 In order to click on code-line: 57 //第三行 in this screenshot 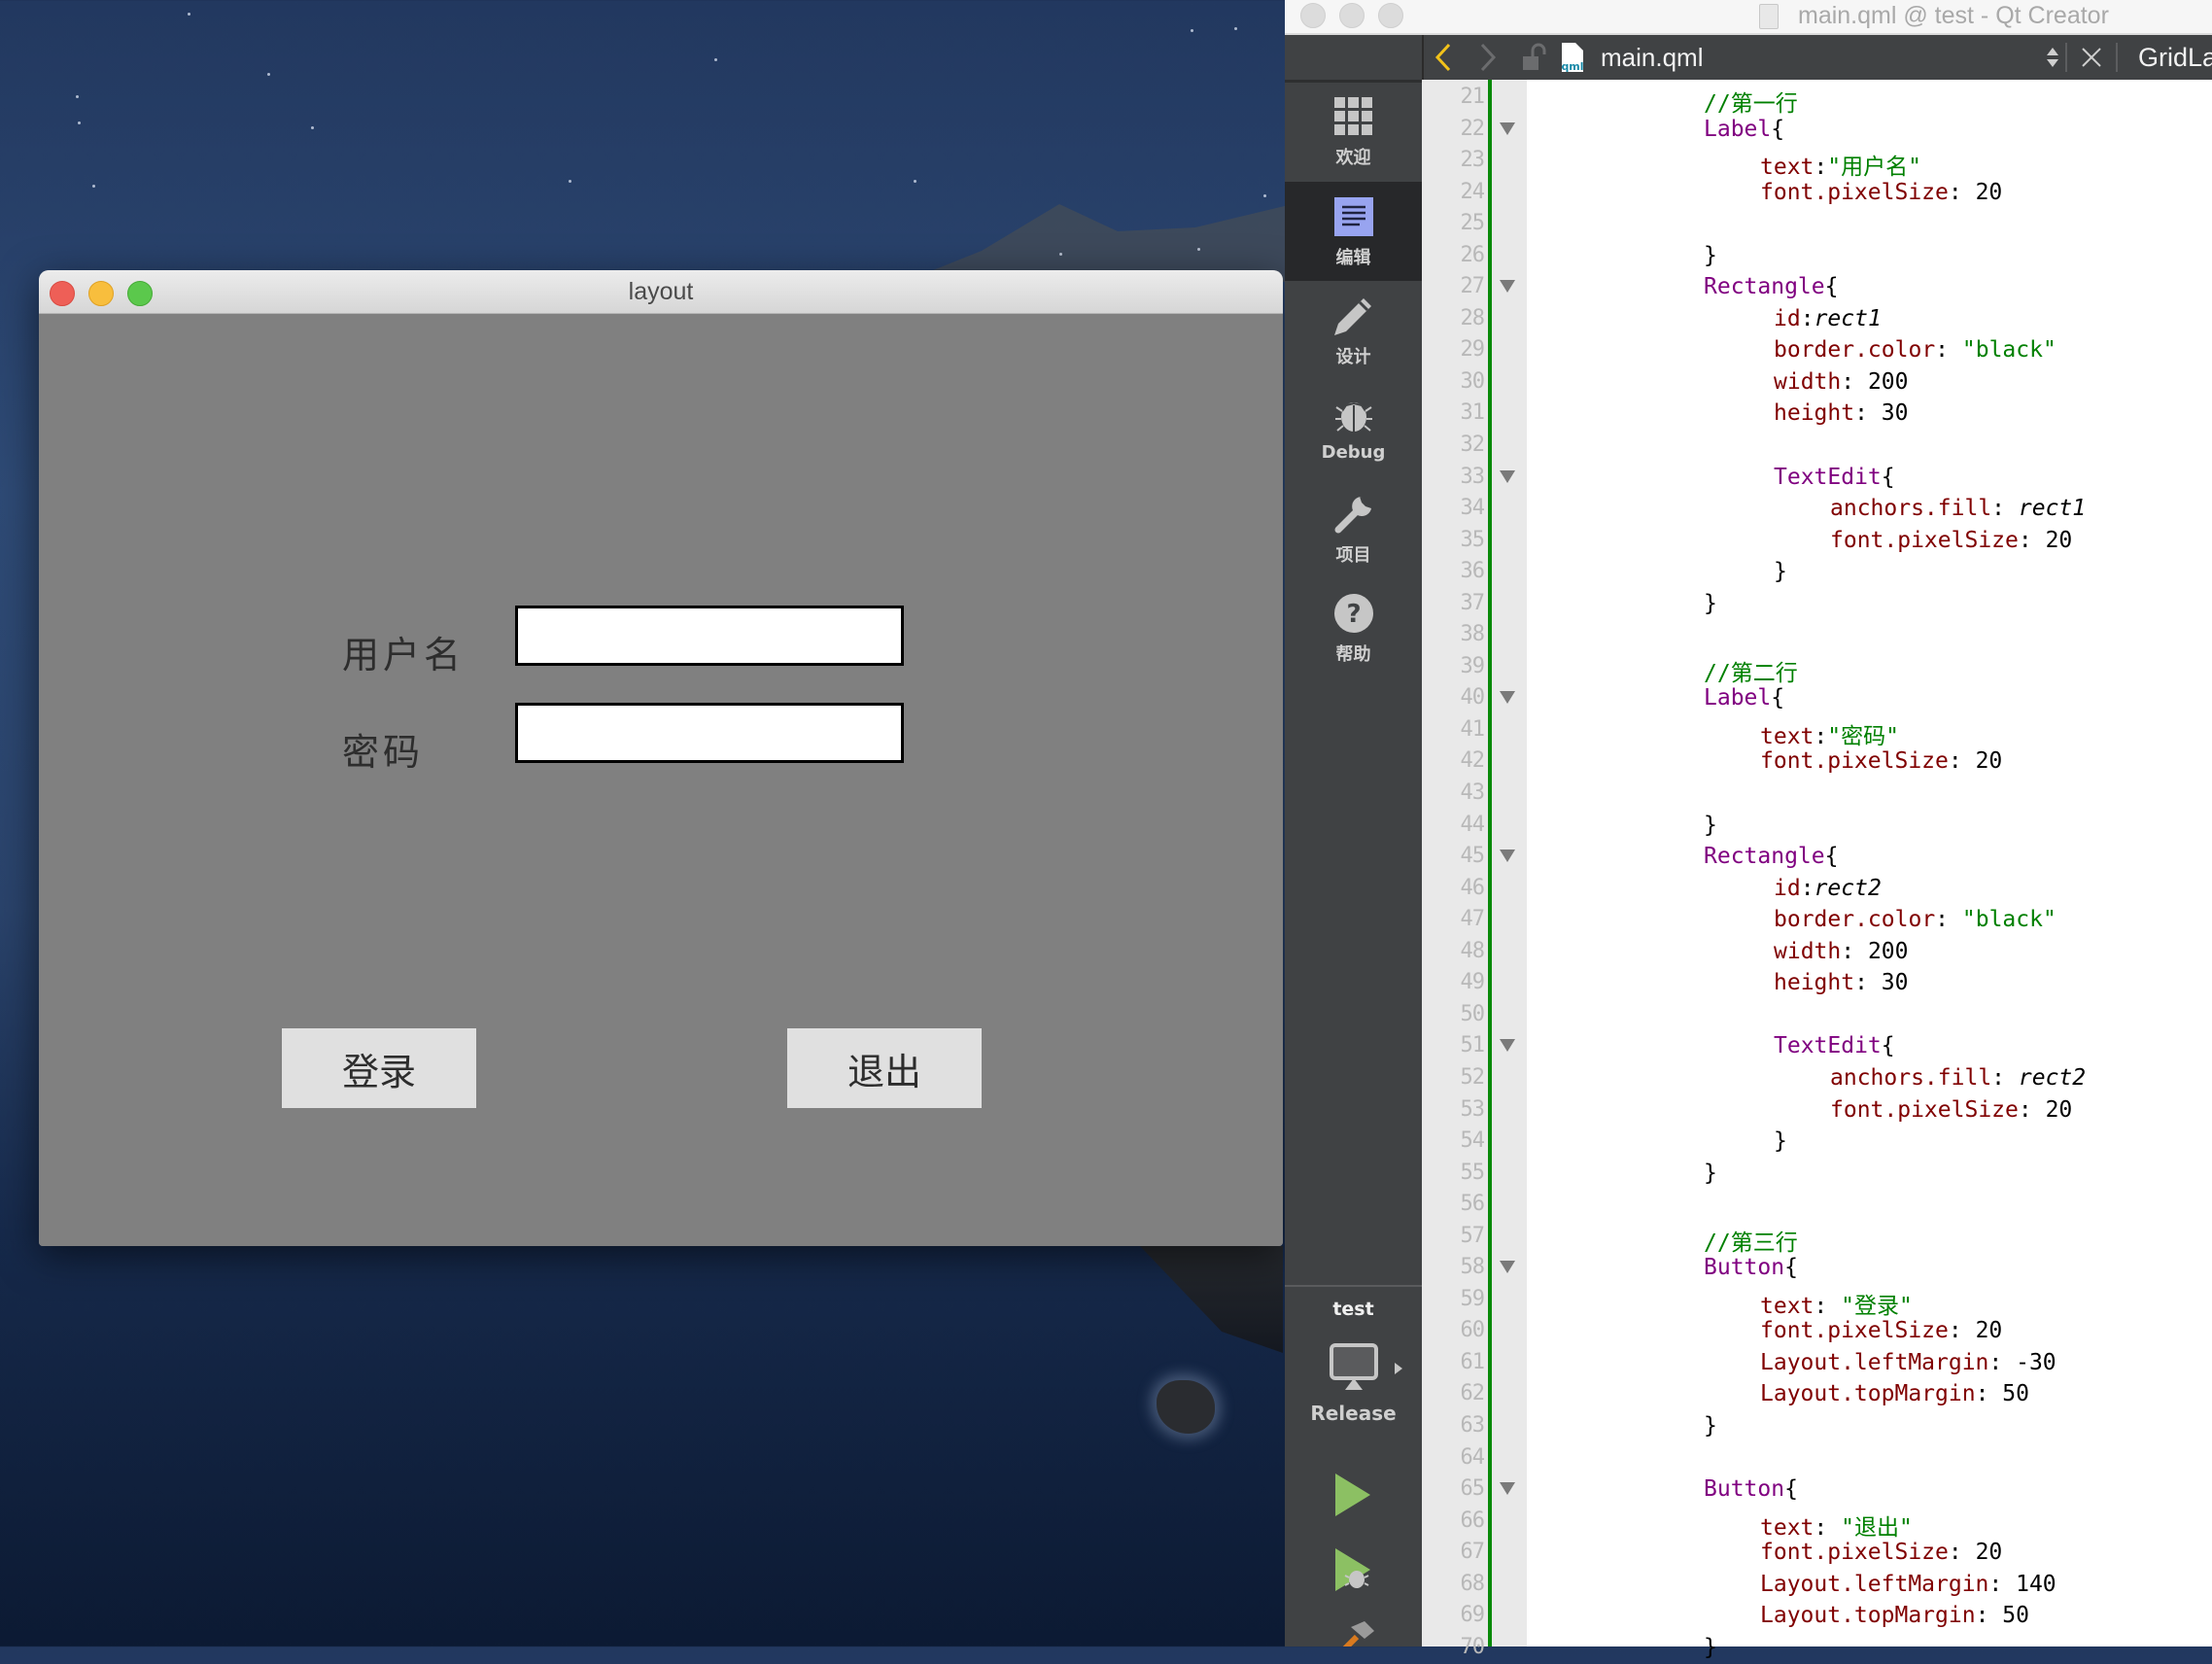, I will do `click(1817, 1239)`.